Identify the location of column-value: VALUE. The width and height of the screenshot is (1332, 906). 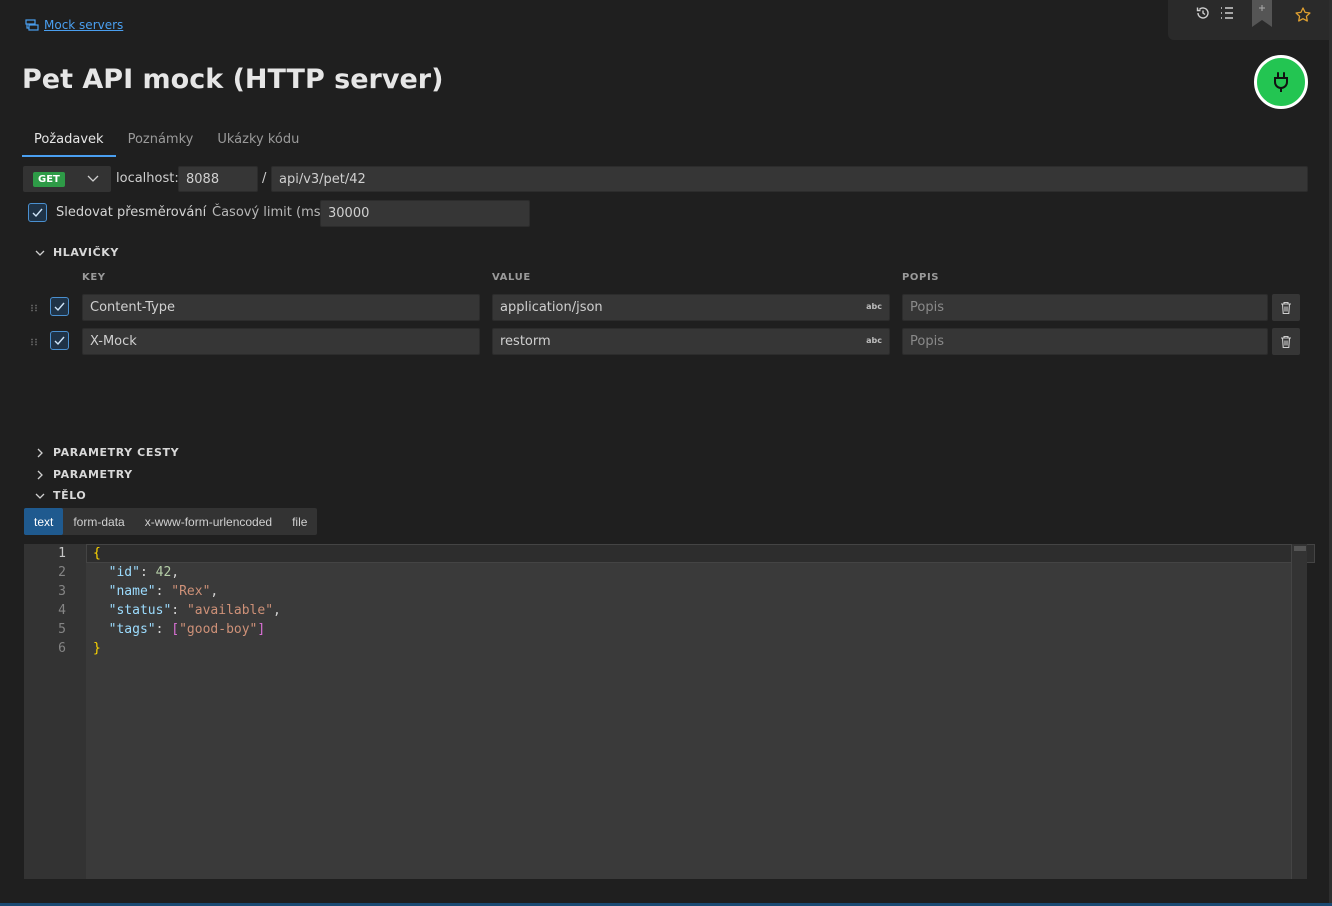
(511, 277).